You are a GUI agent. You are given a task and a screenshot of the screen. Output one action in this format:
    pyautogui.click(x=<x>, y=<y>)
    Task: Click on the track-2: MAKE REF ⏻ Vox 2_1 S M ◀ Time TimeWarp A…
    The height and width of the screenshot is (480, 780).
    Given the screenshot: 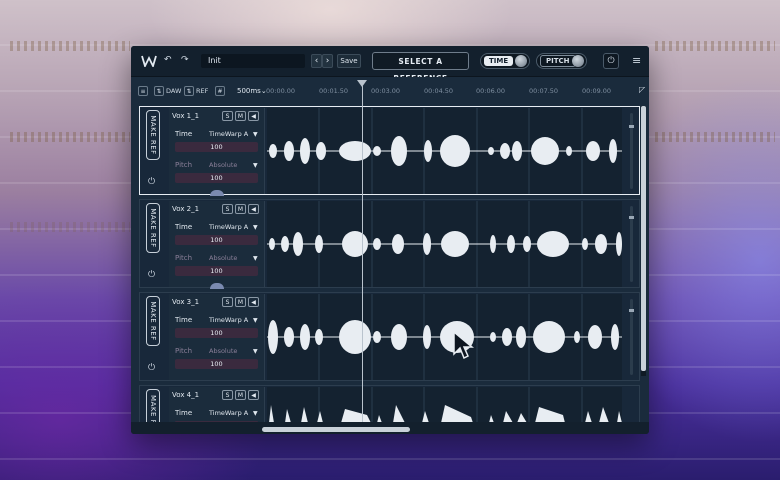 What is the action you would take?
    pyautogui.click(x=389, y=244)
    